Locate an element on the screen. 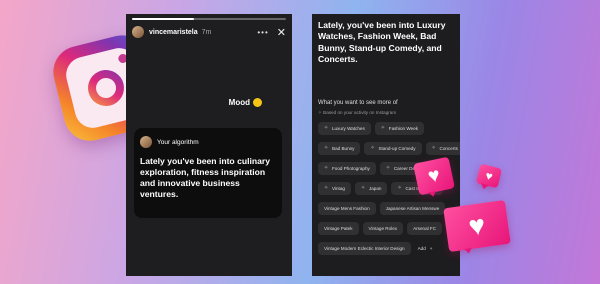  interest-chip: ✧ Vintag is located at coordinates (334, 188).